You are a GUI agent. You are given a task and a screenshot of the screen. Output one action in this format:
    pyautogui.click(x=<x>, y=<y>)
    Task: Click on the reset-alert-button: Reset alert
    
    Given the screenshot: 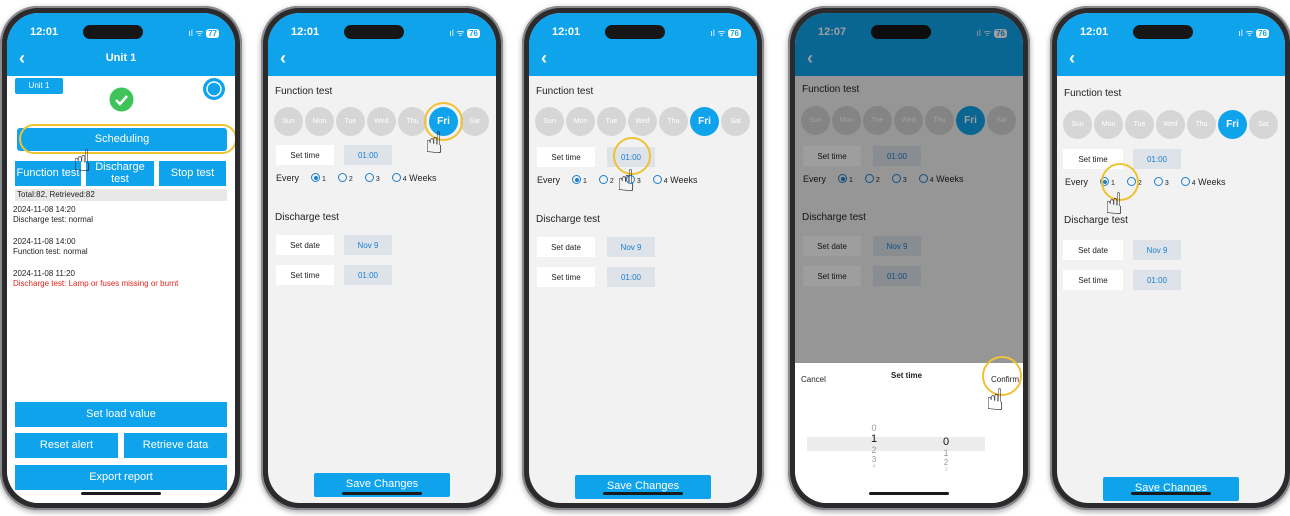 What is the action you would take?
    pyautogui.click(x=66, y=445)
    